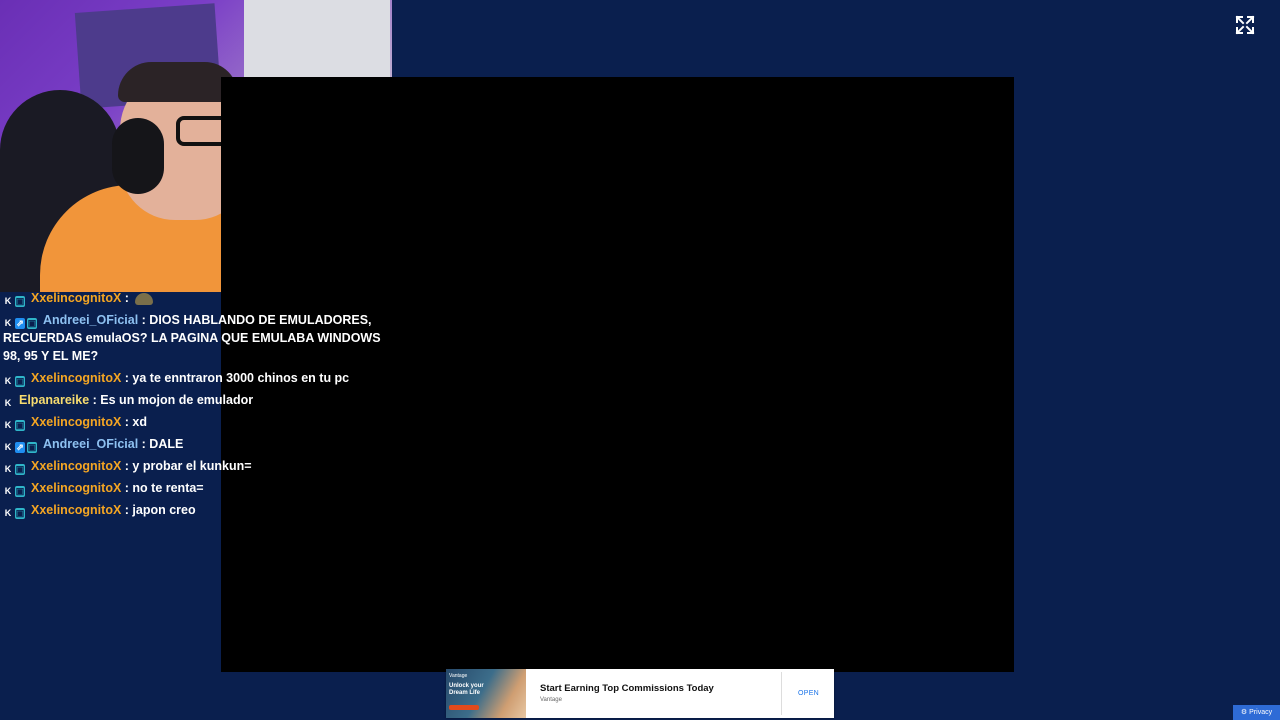  Describe the element at coordinates (164, 510) in the screenshot. I see `chat-text: japon creo` at that location.